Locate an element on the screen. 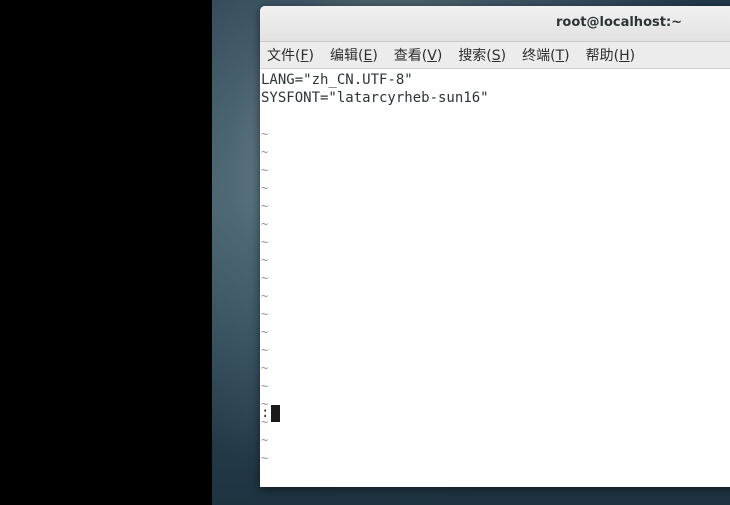  editor-line-lang: LANG="zh_CN.UTF-8" is located at coordinates (337, 80).